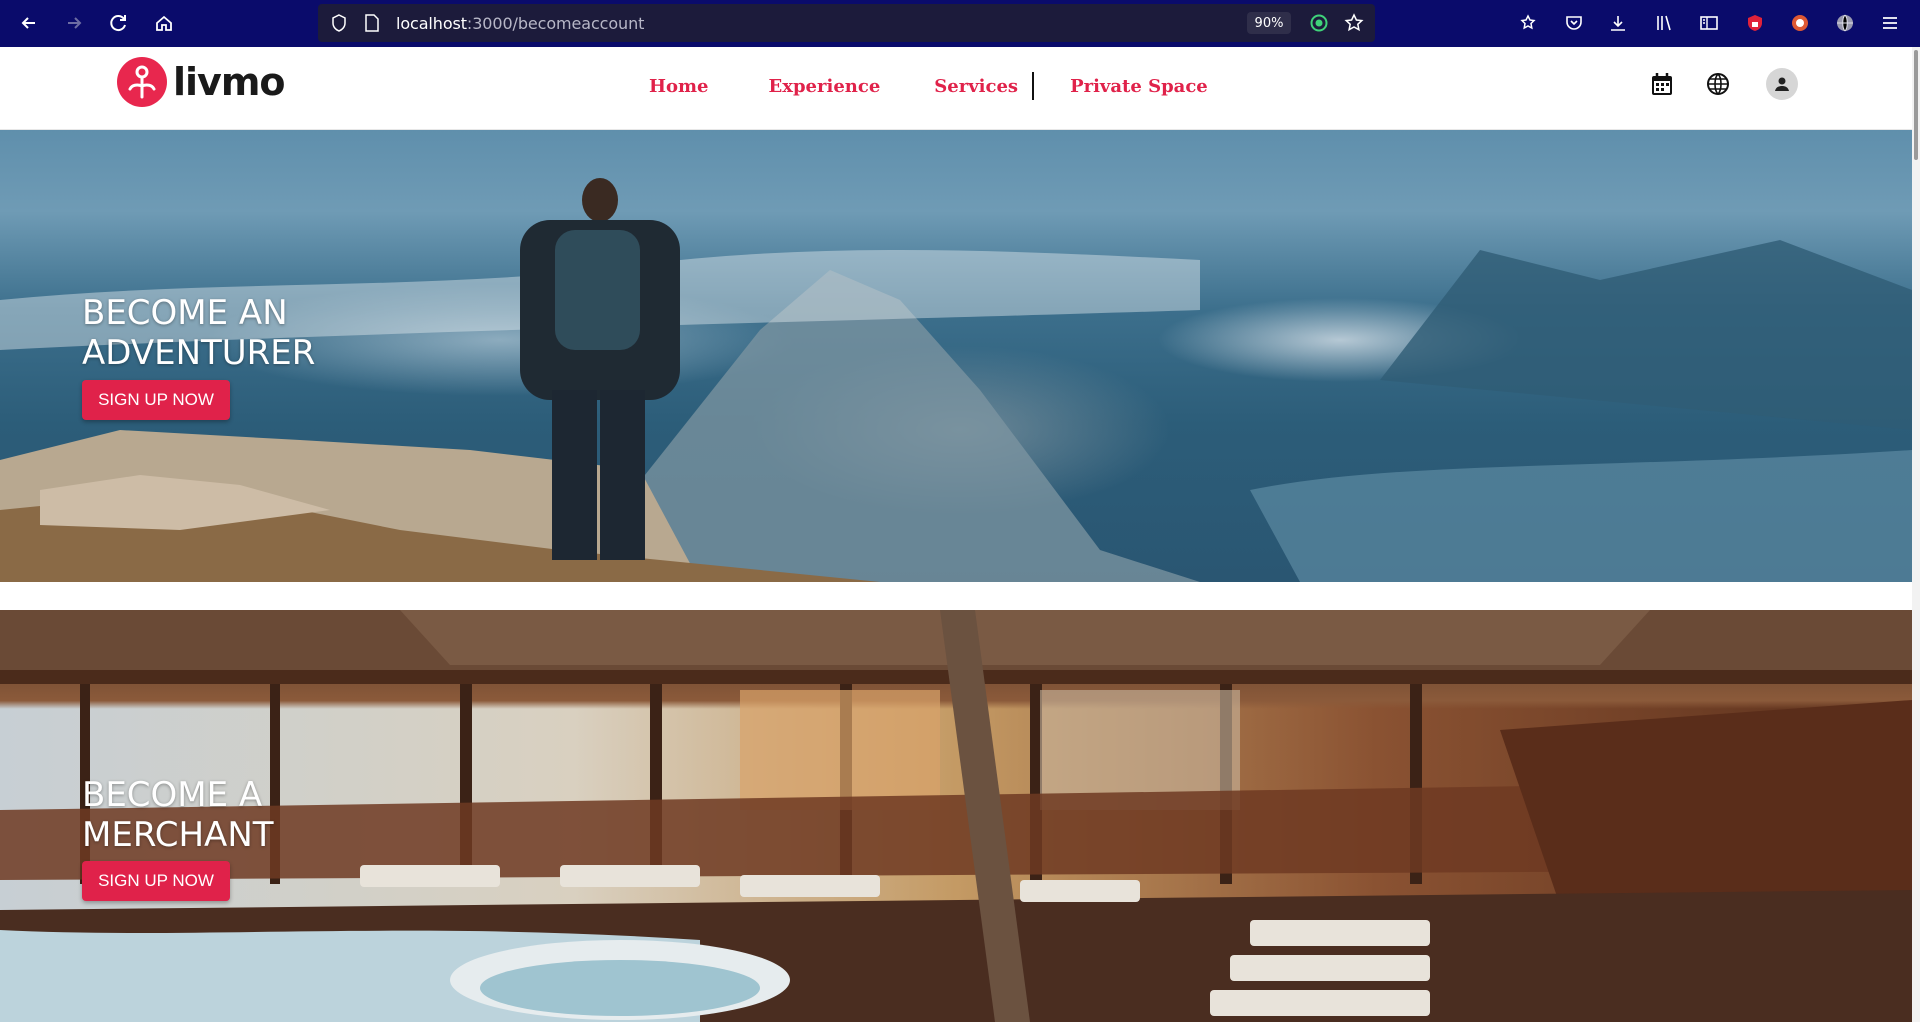 The image size is (1920, 1022). What do you see at coordinates (1916, 105) in the screenshot?
I see `scrollbar-thumb` at bounding box center [1916, 105].